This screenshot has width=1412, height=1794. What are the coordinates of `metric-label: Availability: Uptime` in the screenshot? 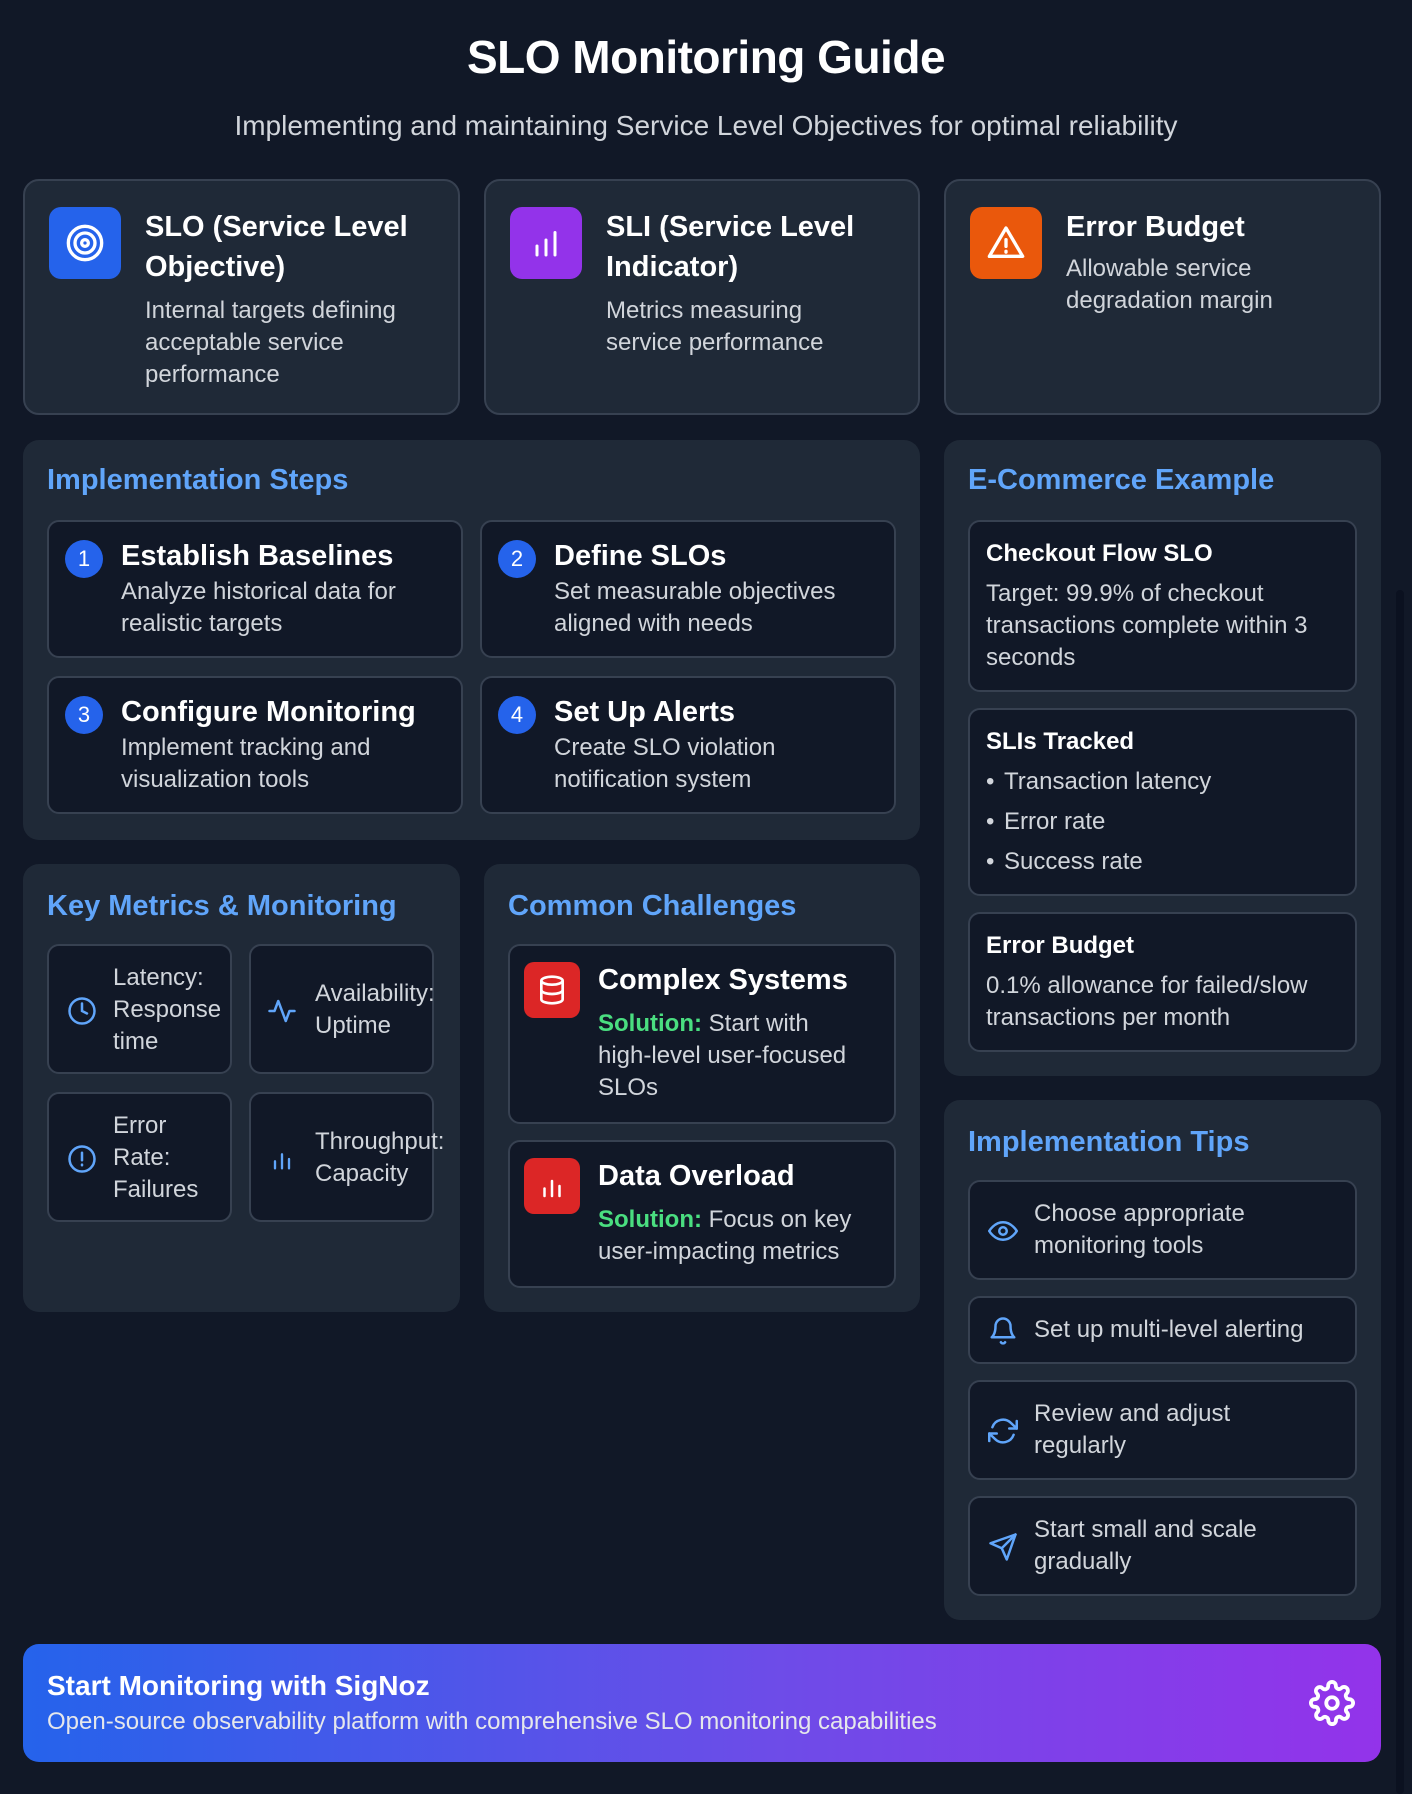 It's located at (375, 1009).